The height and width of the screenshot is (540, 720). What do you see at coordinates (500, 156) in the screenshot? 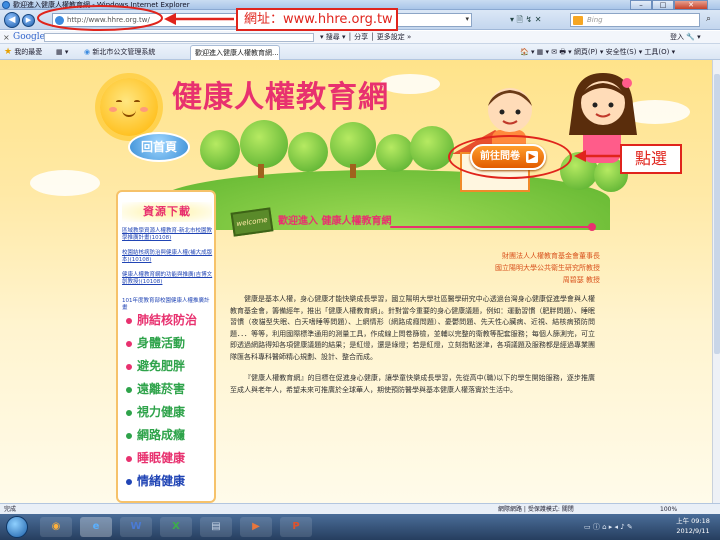
I see `survey-button-label: 前往問卷` at bounding box center [500, 156].